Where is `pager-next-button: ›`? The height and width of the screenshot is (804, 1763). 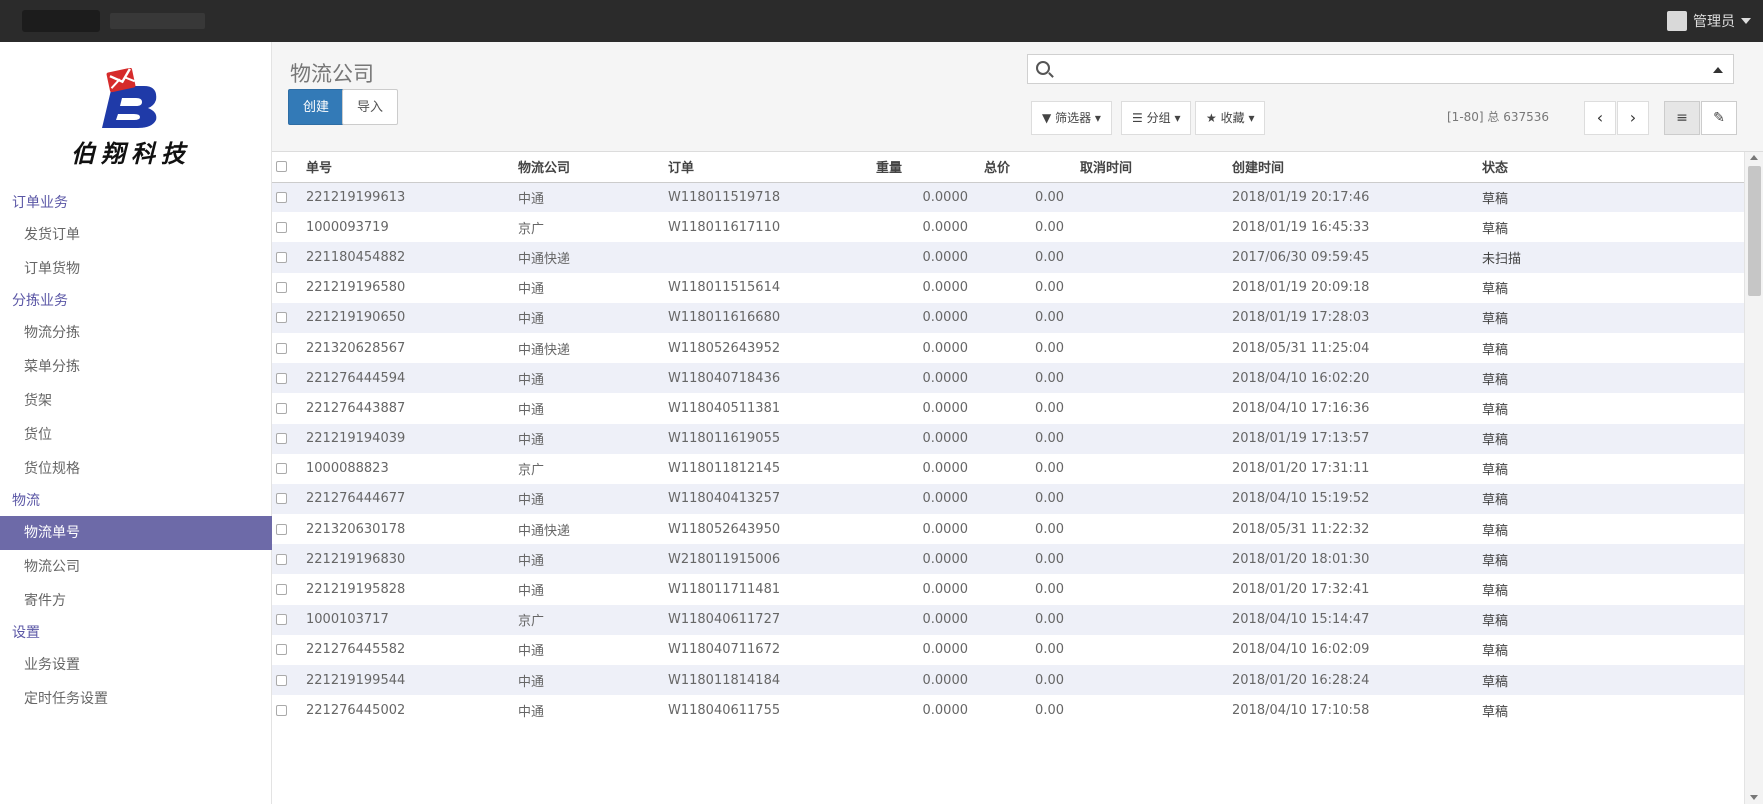 pager-next-button: › is located at coordinates (1633, 118).